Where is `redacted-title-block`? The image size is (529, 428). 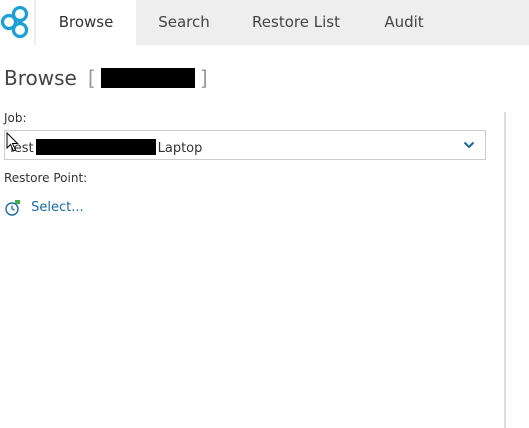
redacted-title-block is located at coordinates (147, 78).